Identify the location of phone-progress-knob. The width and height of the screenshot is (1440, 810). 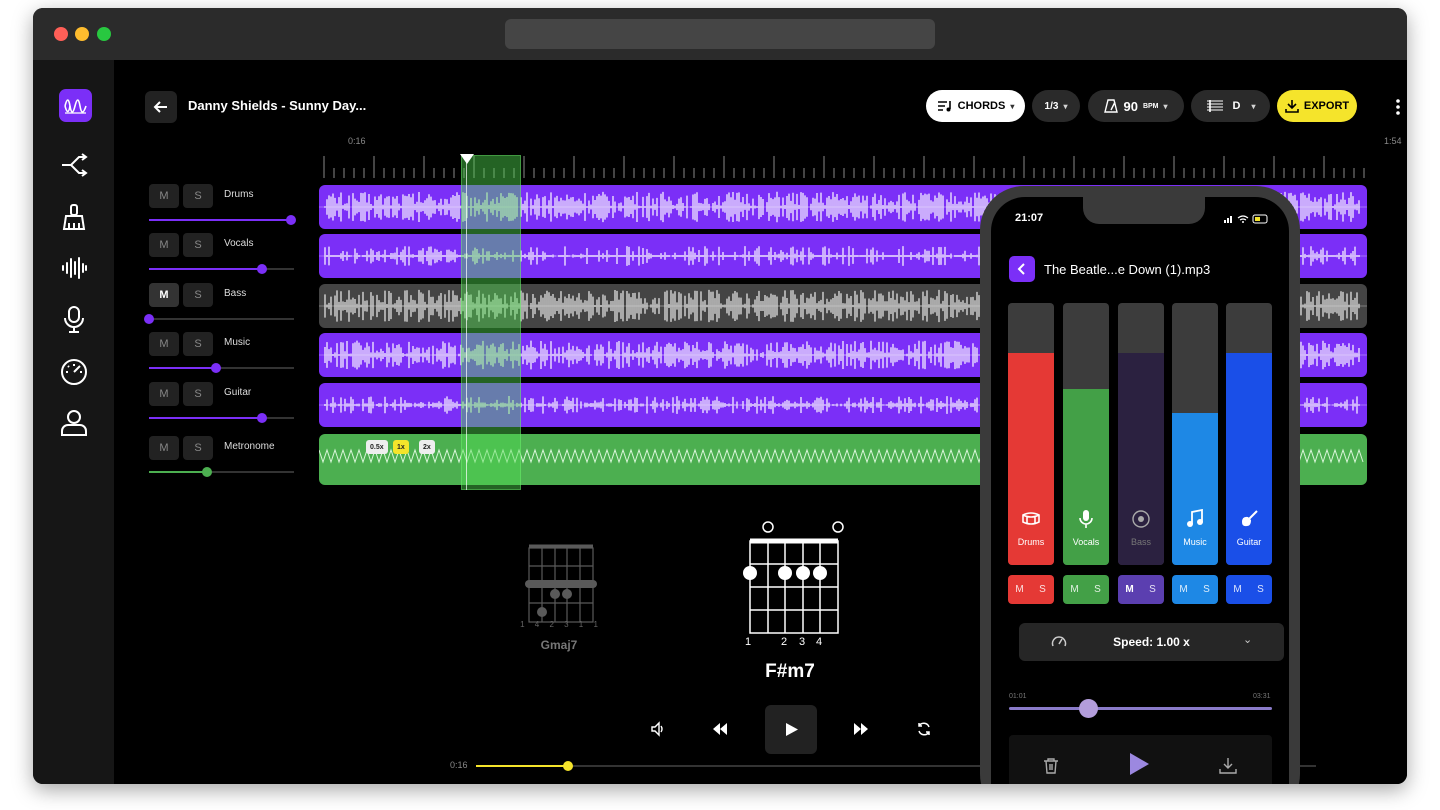
(1088, 708).